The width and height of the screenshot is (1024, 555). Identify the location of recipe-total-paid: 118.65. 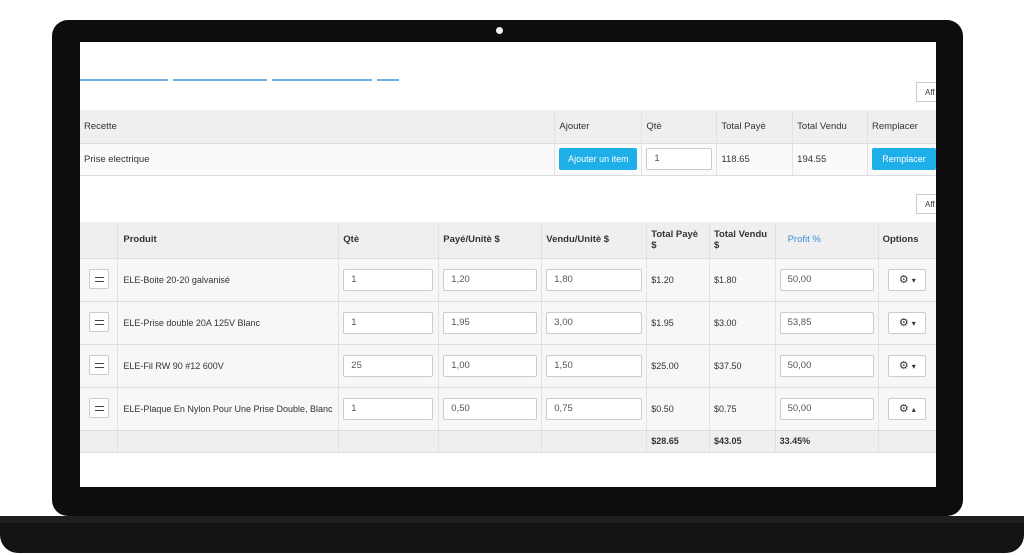
(755, 159).